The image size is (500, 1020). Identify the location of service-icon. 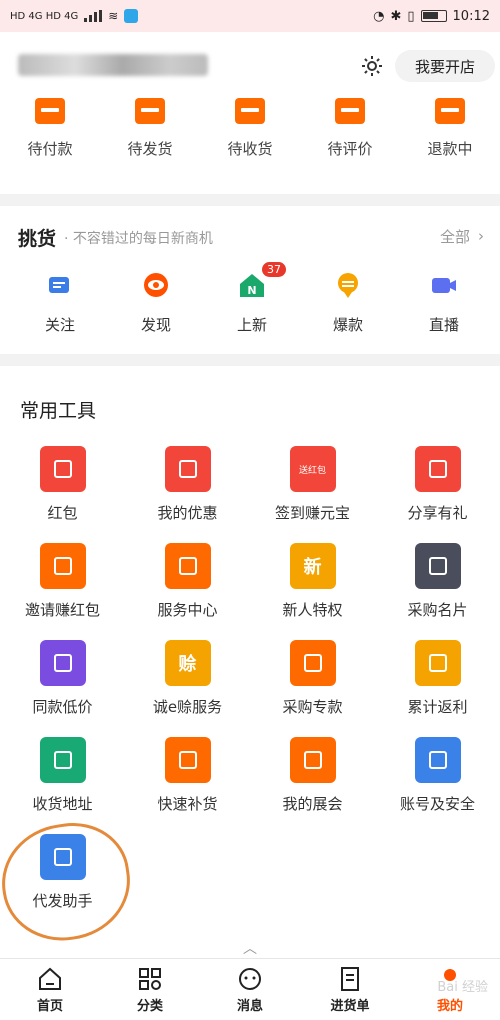
(187, 566).